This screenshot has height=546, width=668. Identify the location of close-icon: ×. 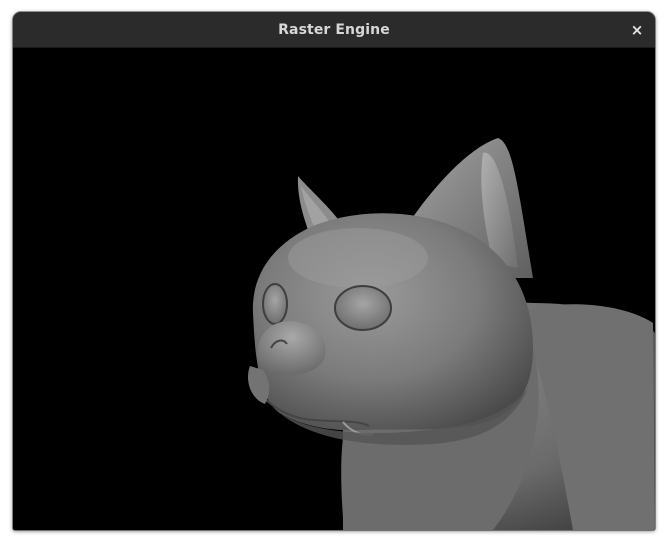
(637, 30).